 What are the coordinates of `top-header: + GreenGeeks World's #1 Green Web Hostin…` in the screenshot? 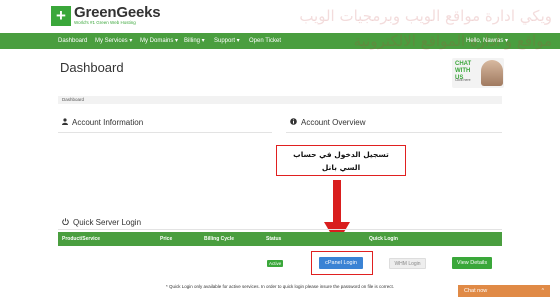 It's located at (280, 16).